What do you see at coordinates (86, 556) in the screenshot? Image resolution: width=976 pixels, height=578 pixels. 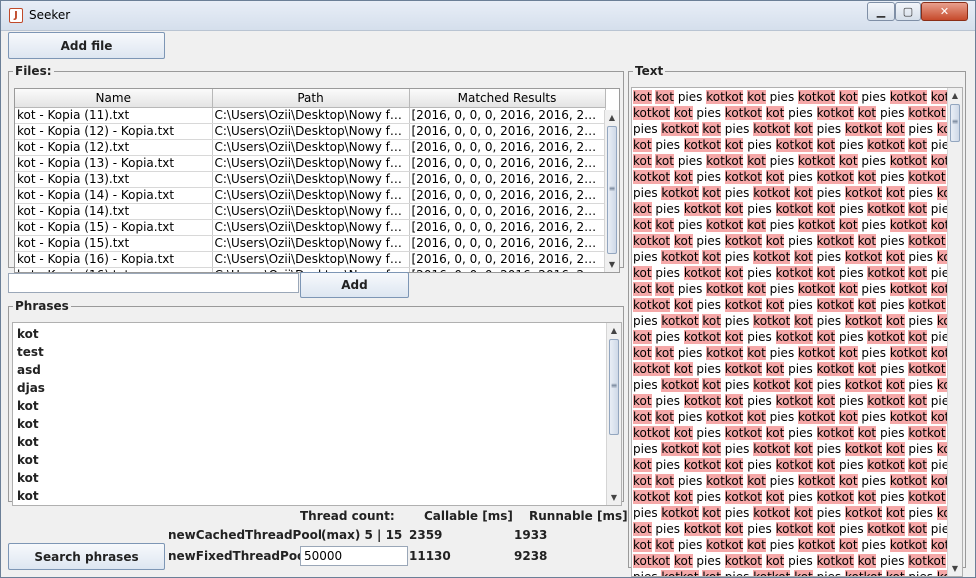 I see `search-phrases-button: Search phrases` at bounding box center [86, 556].